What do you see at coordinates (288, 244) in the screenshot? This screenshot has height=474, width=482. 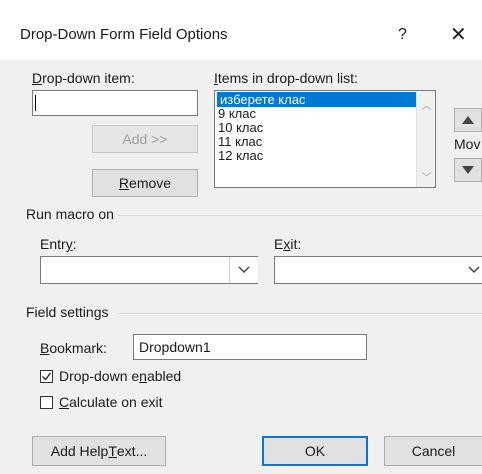 I see `exit-label: Exit:` at bounding box center [288, 244].